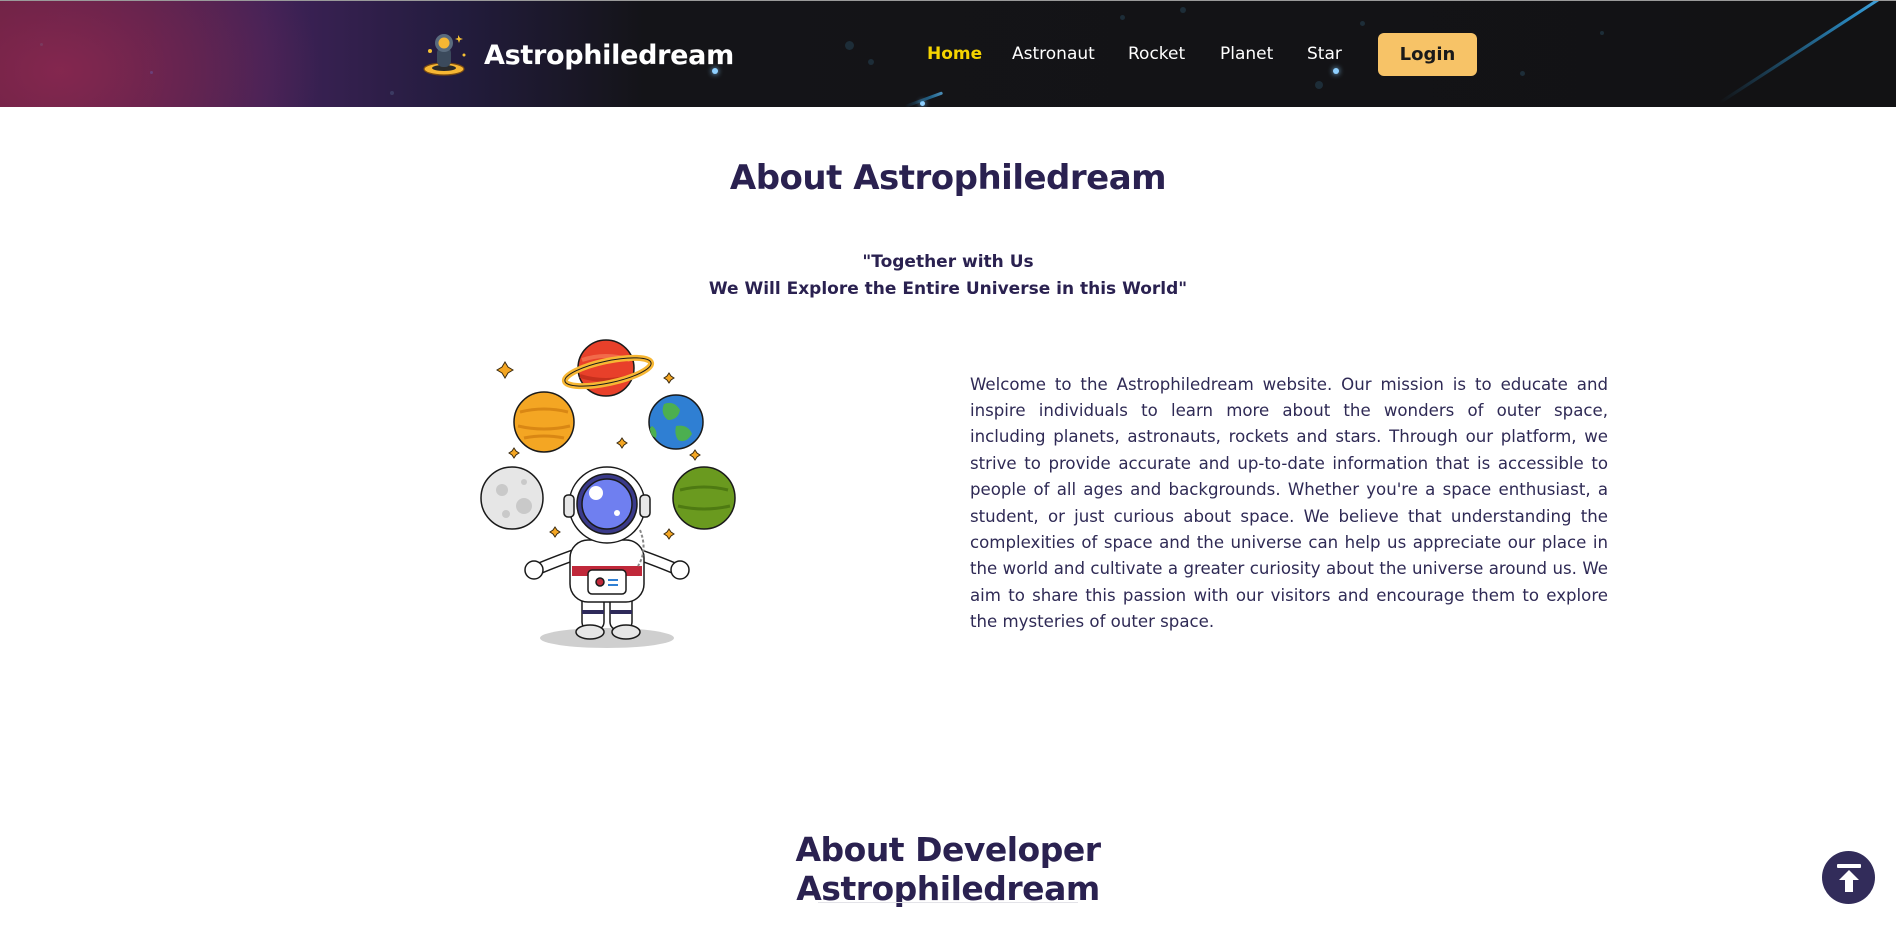 This screenshot has width=1896, height=925. What do you see at coordinates (1807, 52) in the screenshot?
I see `shooting-star` at bounding box center [1807, 52].